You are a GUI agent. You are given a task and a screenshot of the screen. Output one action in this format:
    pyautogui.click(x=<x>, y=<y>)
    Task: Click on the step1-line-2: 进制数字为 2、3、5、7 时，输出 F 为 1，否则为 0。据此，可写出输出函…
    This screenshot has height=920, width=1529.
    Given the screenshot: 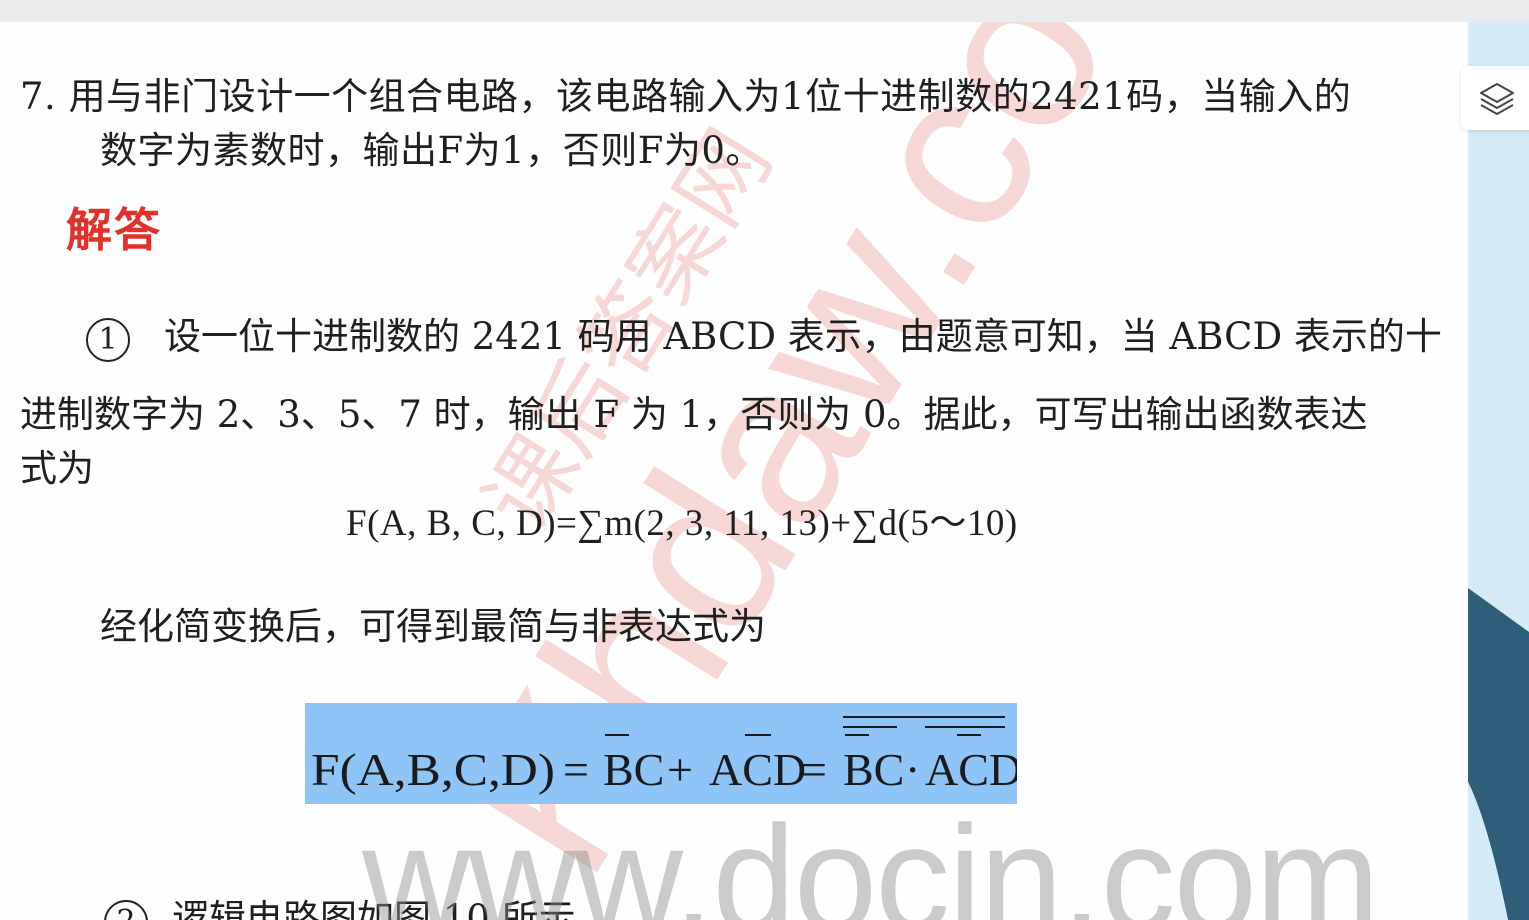 What is the action you would take?
    pyautogui.click(x=694, y=414)
    